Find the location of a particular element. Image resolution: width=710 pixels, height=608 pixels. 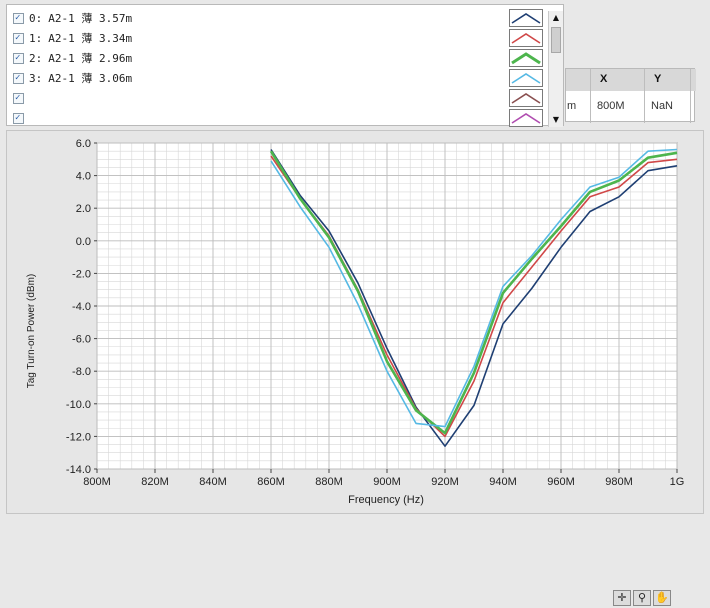

legend-index: 2: is located at coordinates (36, 58).